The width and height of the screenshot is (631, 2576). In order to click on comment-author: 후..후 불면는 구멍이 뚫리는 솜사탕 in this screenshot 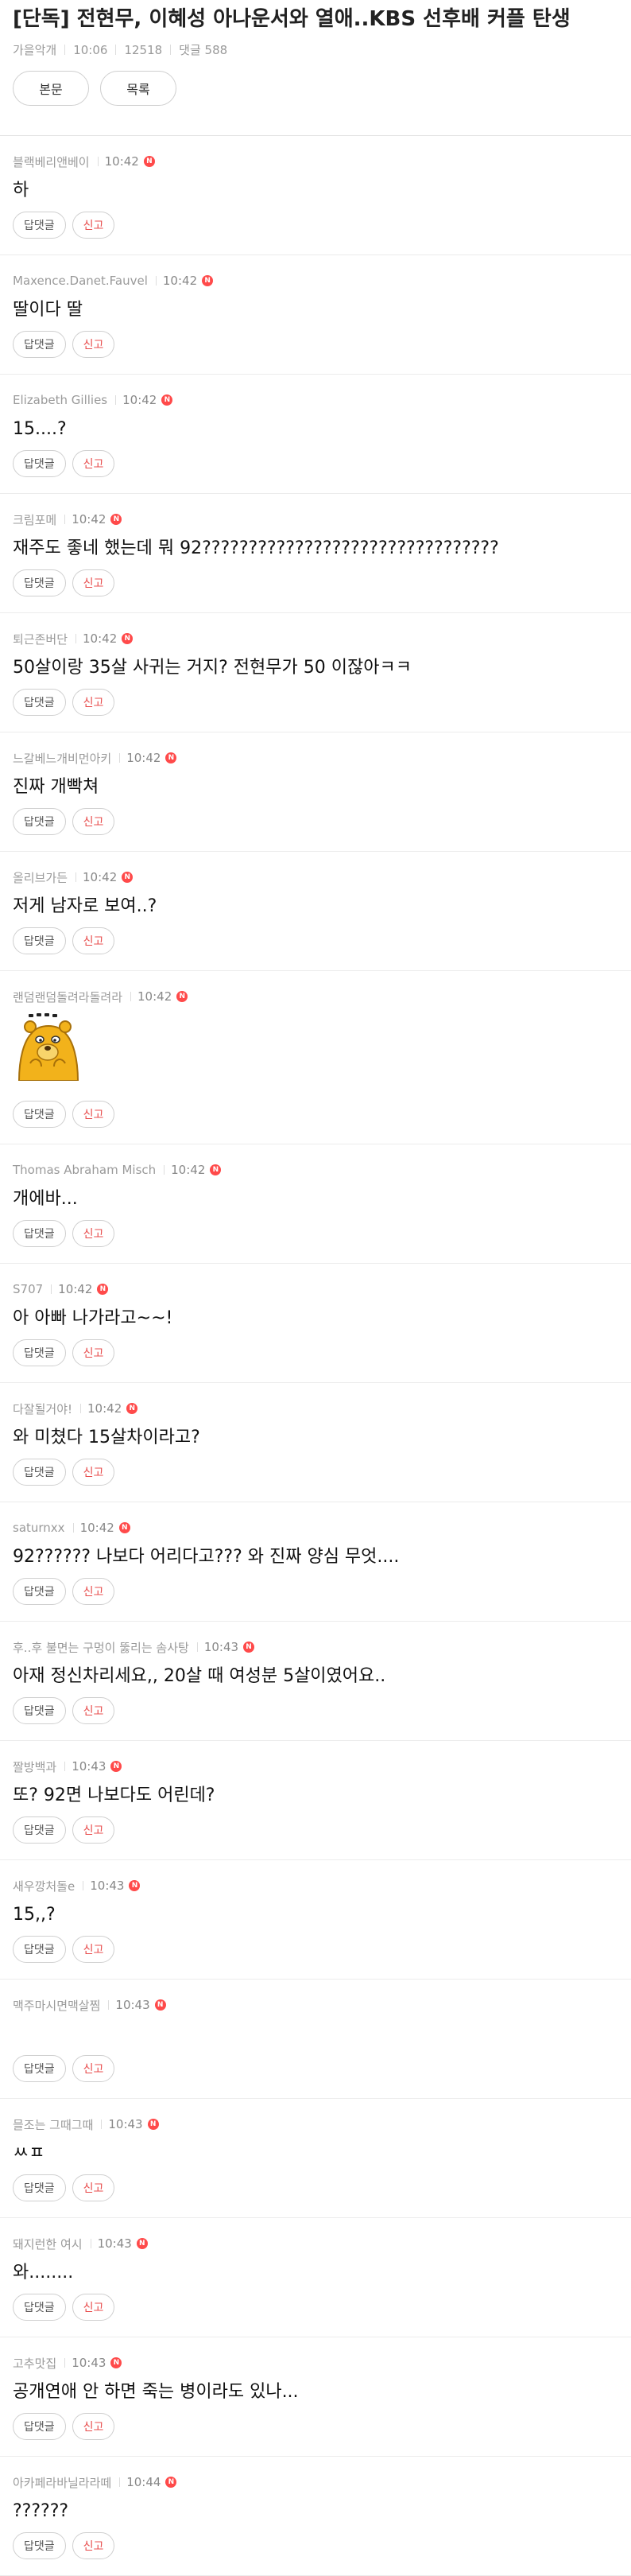, I will do `click(101, 1647)`.